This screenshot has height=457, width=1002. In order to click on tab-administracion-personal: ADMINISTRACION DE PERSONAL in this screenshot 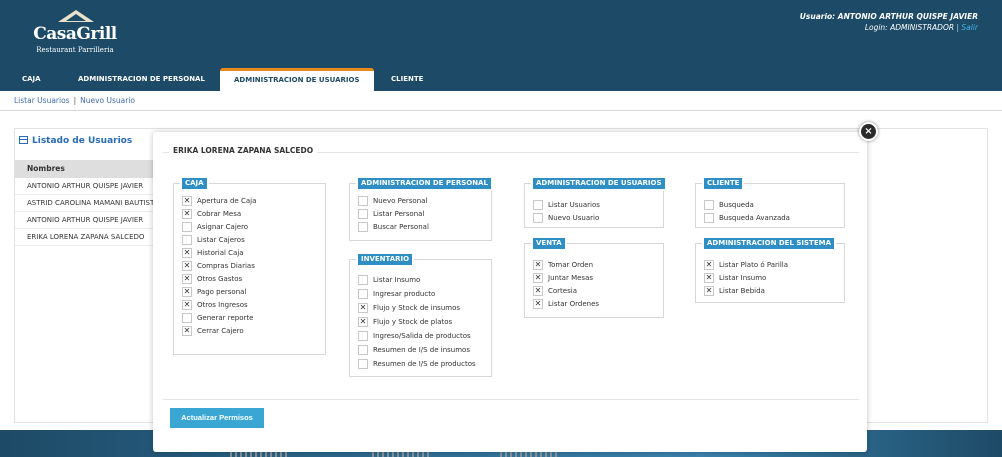, I will do `click(141, 79)`.